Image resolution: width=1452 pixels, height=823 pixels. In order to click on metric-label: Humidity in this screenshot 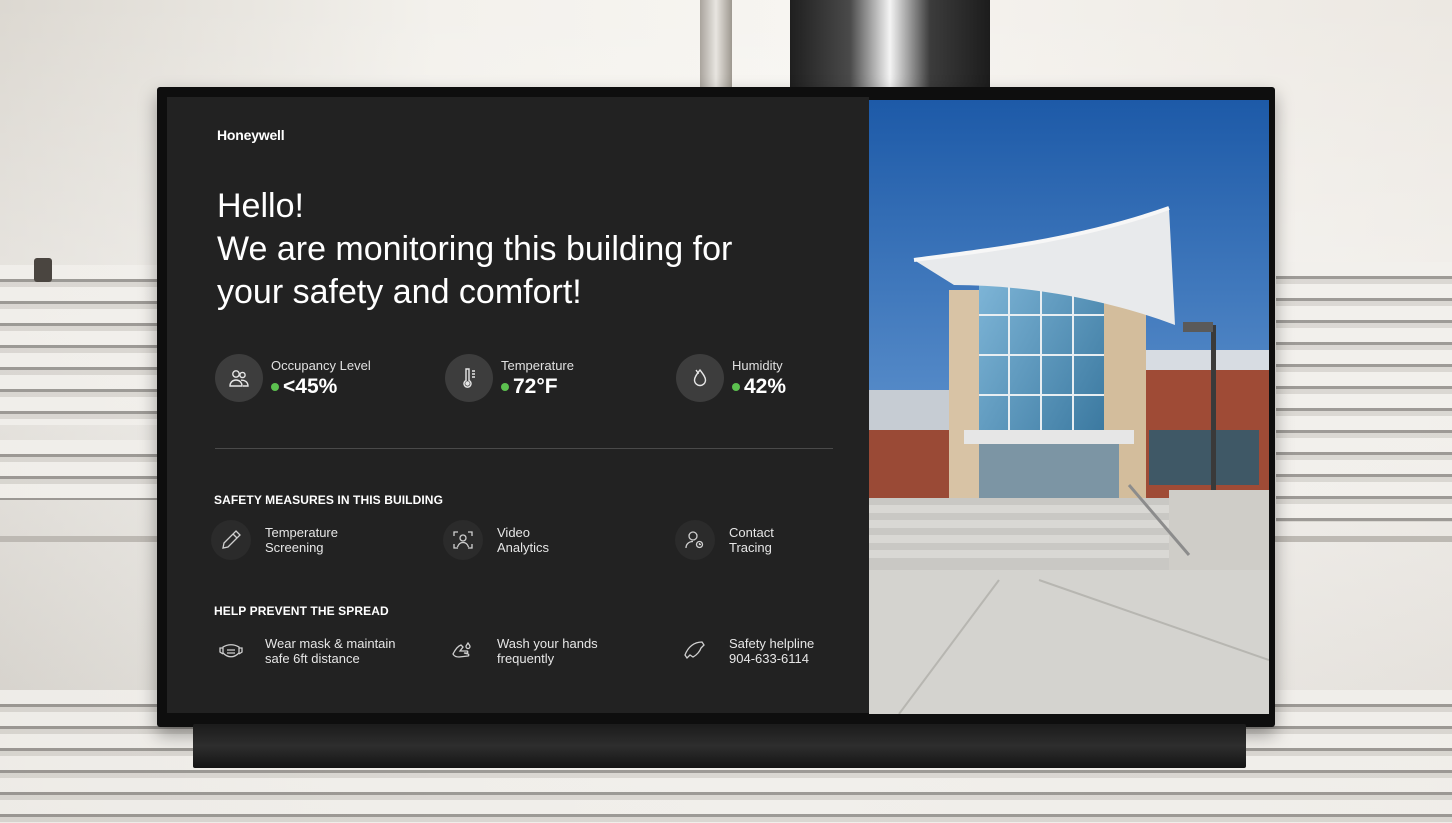, I will do `click(757, 365)`.